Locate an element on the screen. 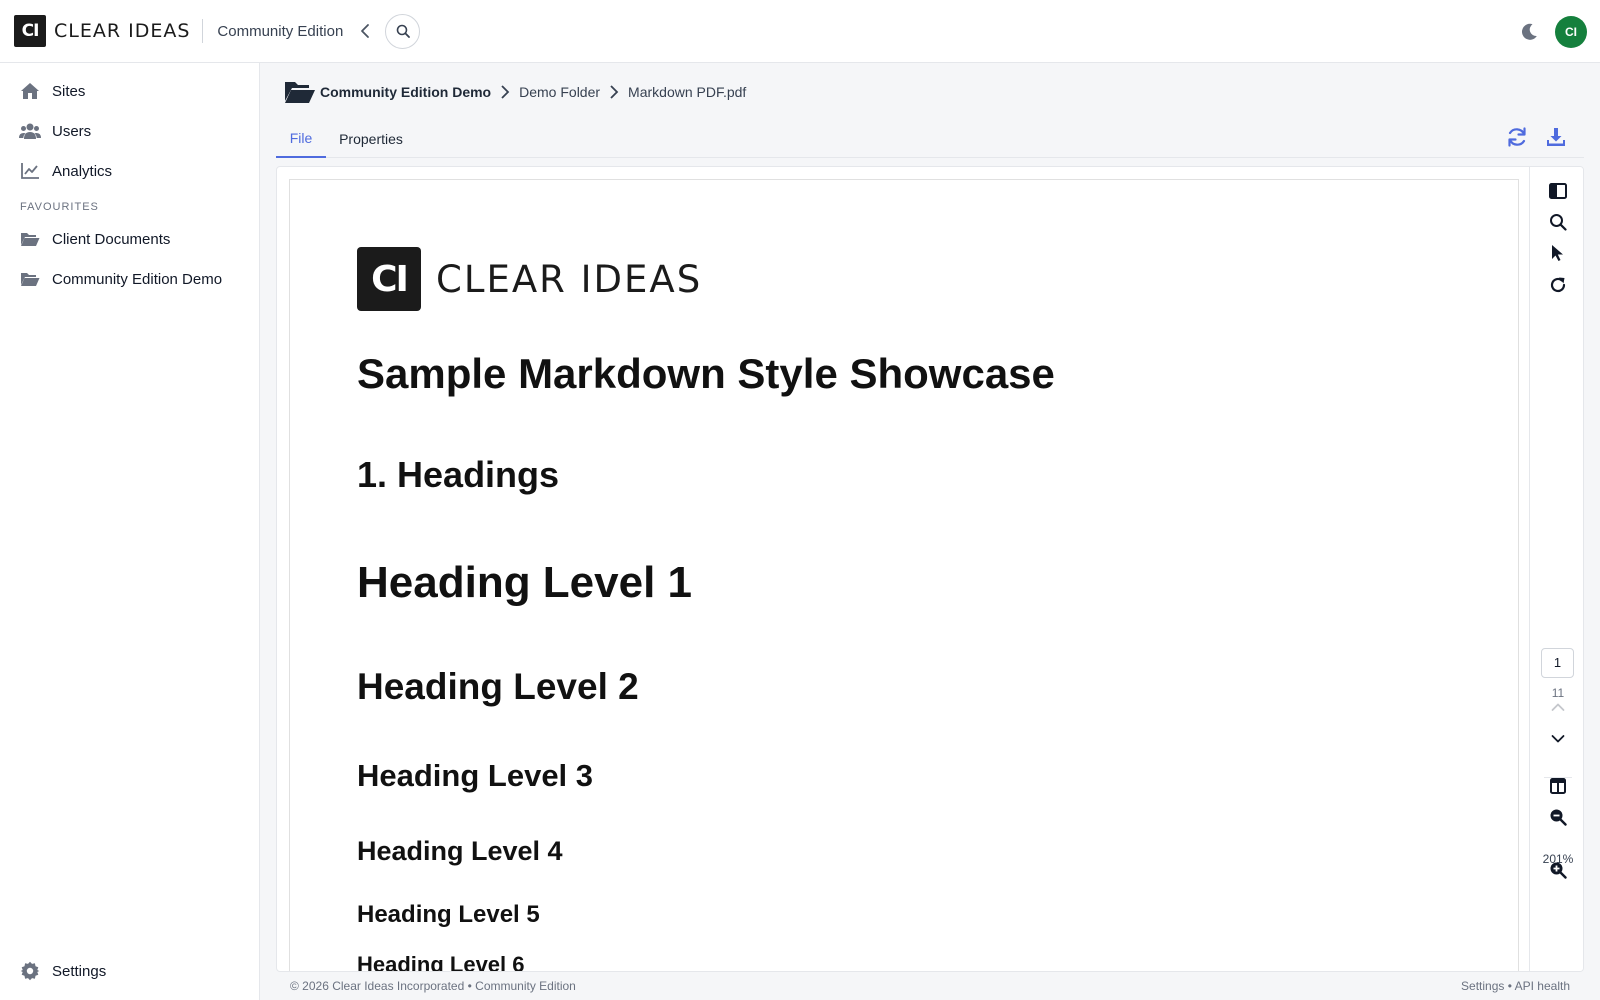 This screenshot has height=1000, width=1600. document-section-heading: 1. Headings is located at coordinates (458, 474).